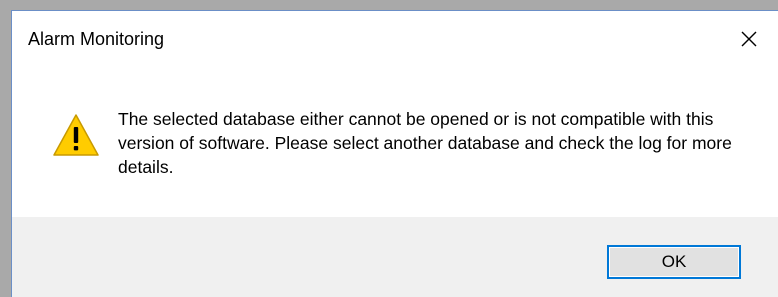  I want to click on close-icon, so click(749, 39).